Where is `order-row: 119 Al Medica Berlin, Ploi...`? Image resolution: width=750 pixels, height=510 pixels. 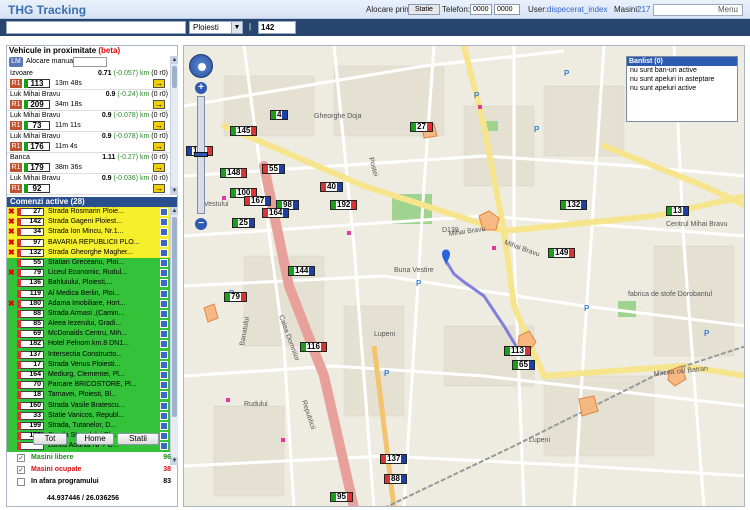
order-row: 119 Al Medica Berlin, Ploi... is located at coordinates (88, 293).